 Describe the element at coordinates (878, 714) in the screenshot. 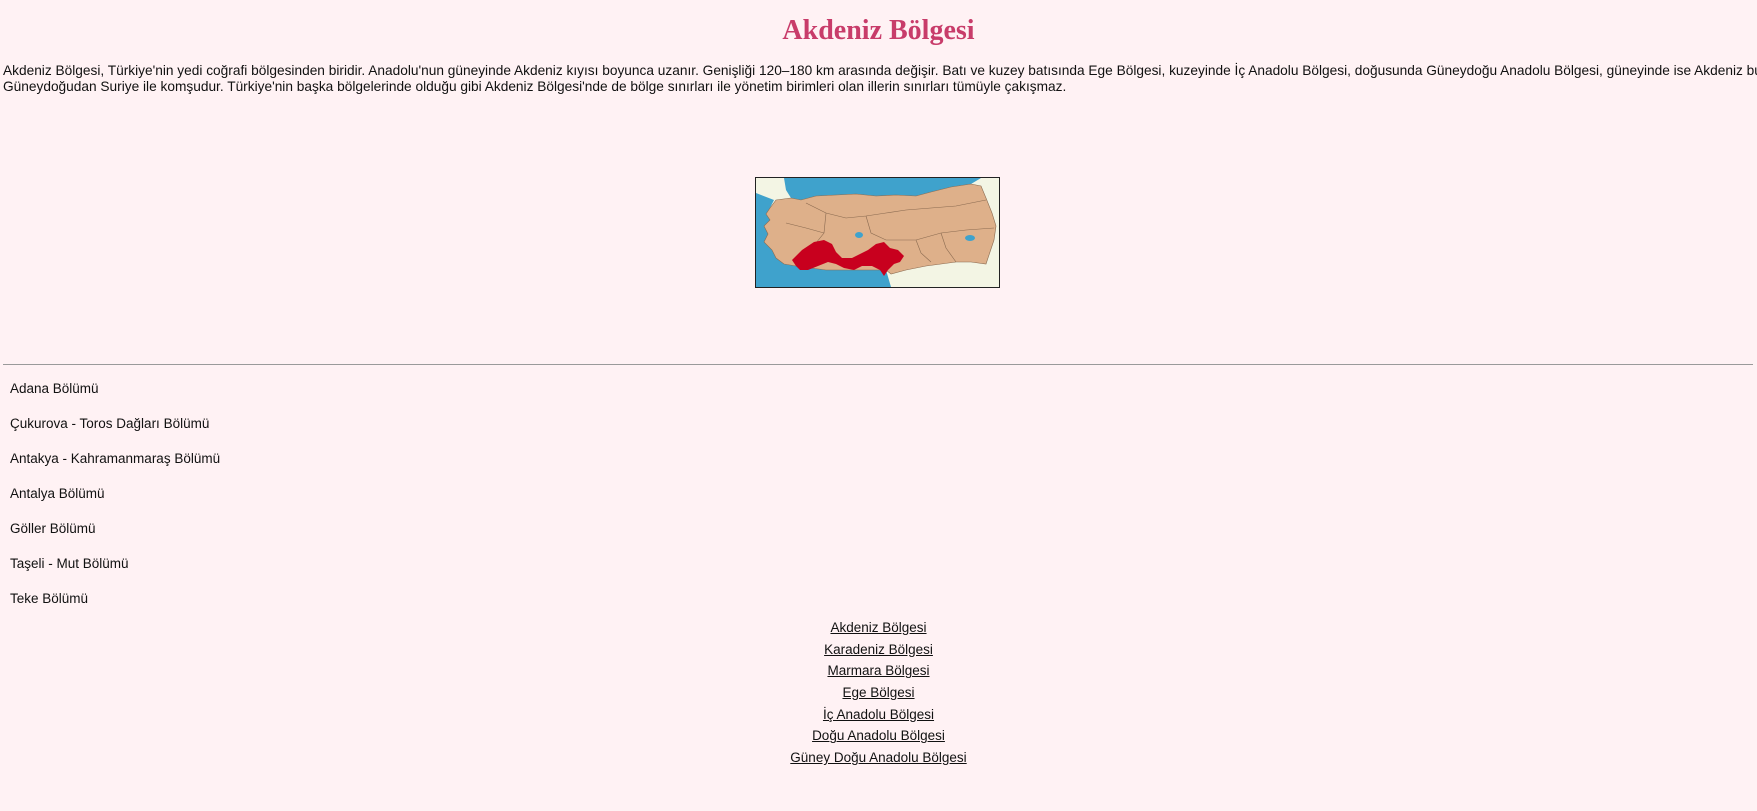

I see `region-link-ic-anadolu: İç Anadolu Bölgesi` at that location.